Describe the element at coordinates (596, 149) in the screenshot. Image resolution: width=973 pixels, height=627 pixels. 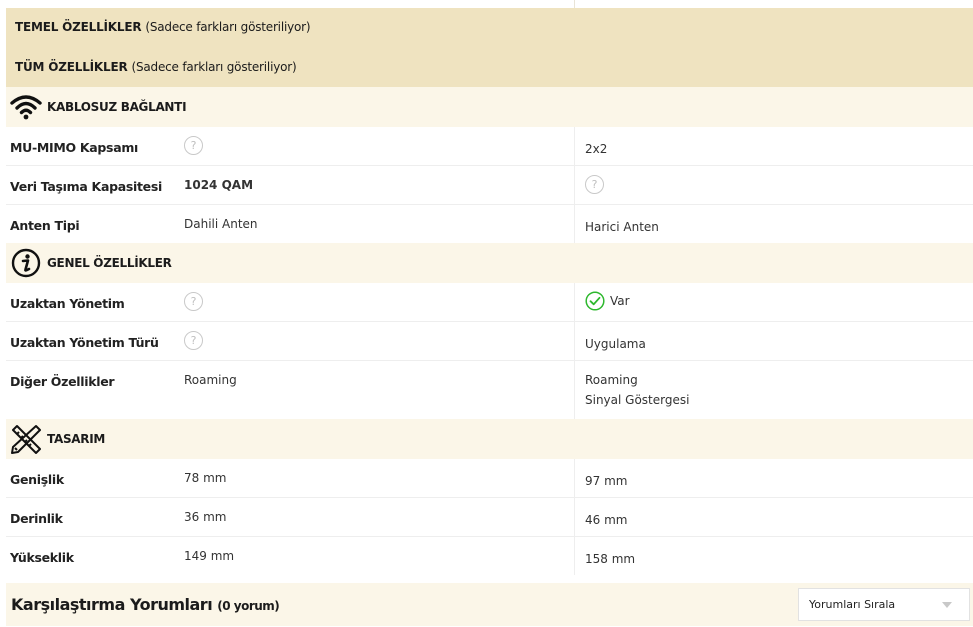
I see `row-value-2: 2x2` at that location.